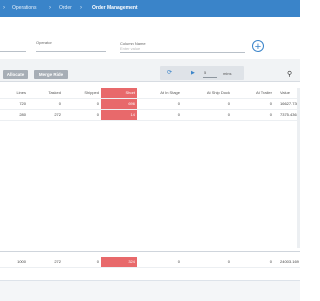 The image size is (320, 301). What do you see at coordinates (178, 261) in the screenshot?
I see `total-at-in-stage: 0` at bounding box center [178, 261].